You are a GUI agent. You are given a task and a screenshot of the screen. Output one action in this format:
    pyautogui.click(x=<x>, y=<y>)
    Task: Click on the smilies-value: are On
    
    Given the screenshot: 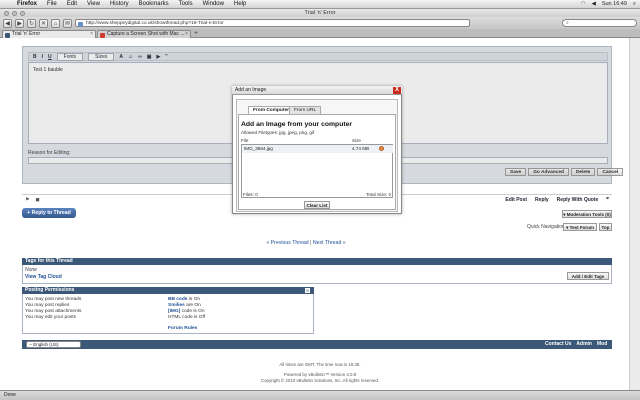 What is the action you would take?
    pyautogui.click(x=192, y=305)
    